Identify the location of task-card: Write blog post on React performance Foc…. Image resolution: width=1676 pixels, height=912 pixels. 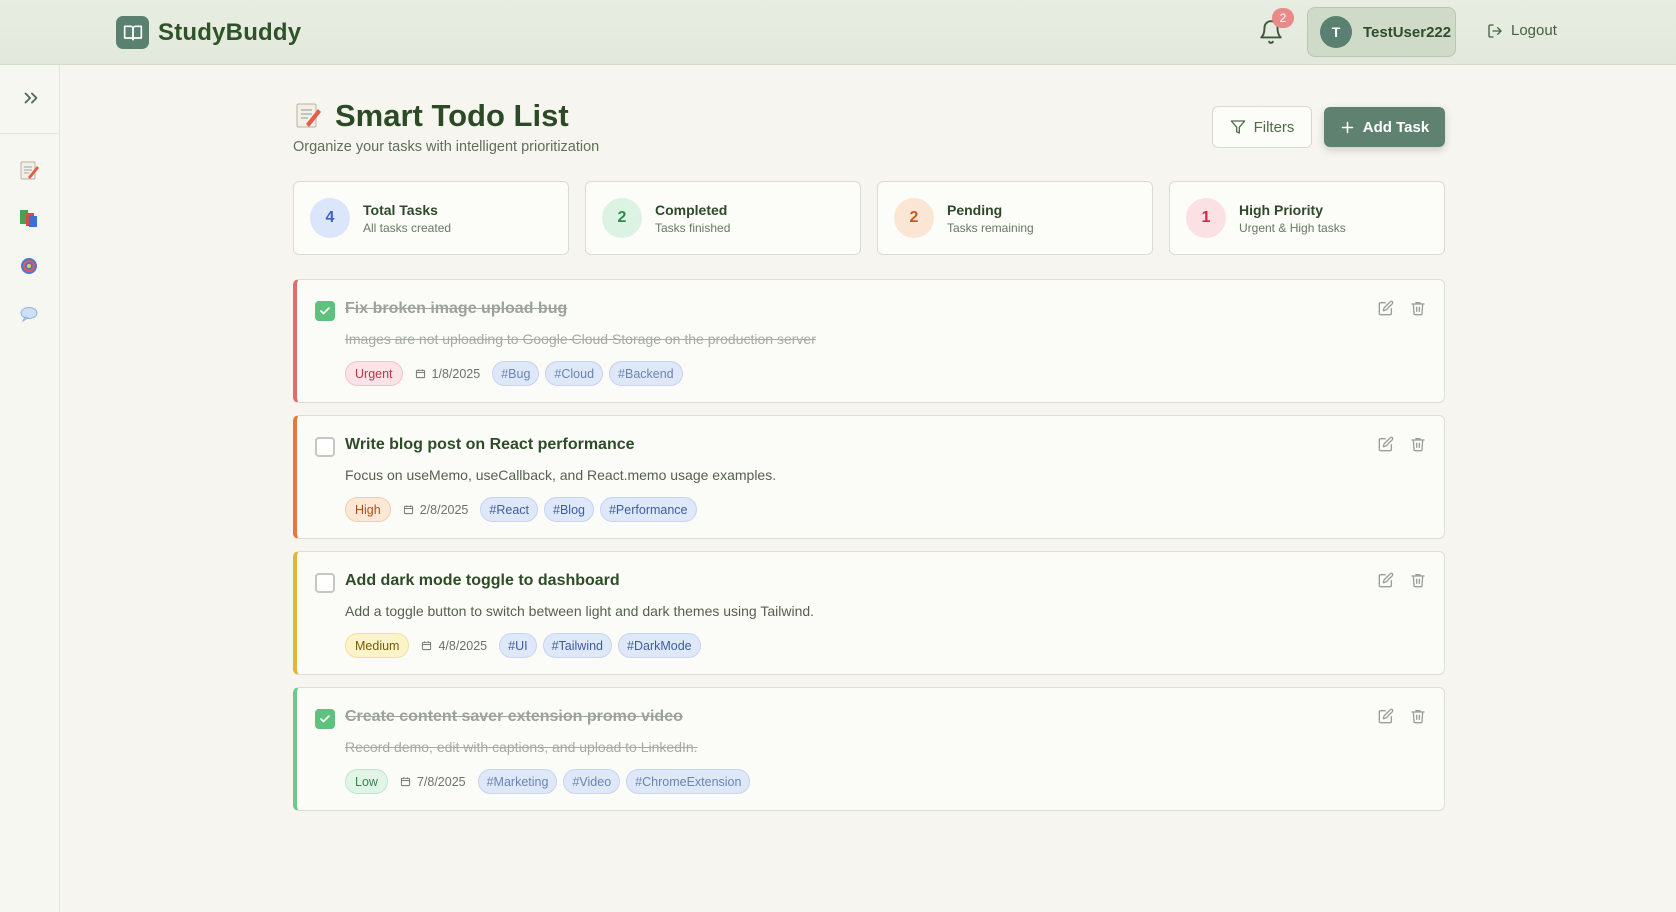
(869, 477).